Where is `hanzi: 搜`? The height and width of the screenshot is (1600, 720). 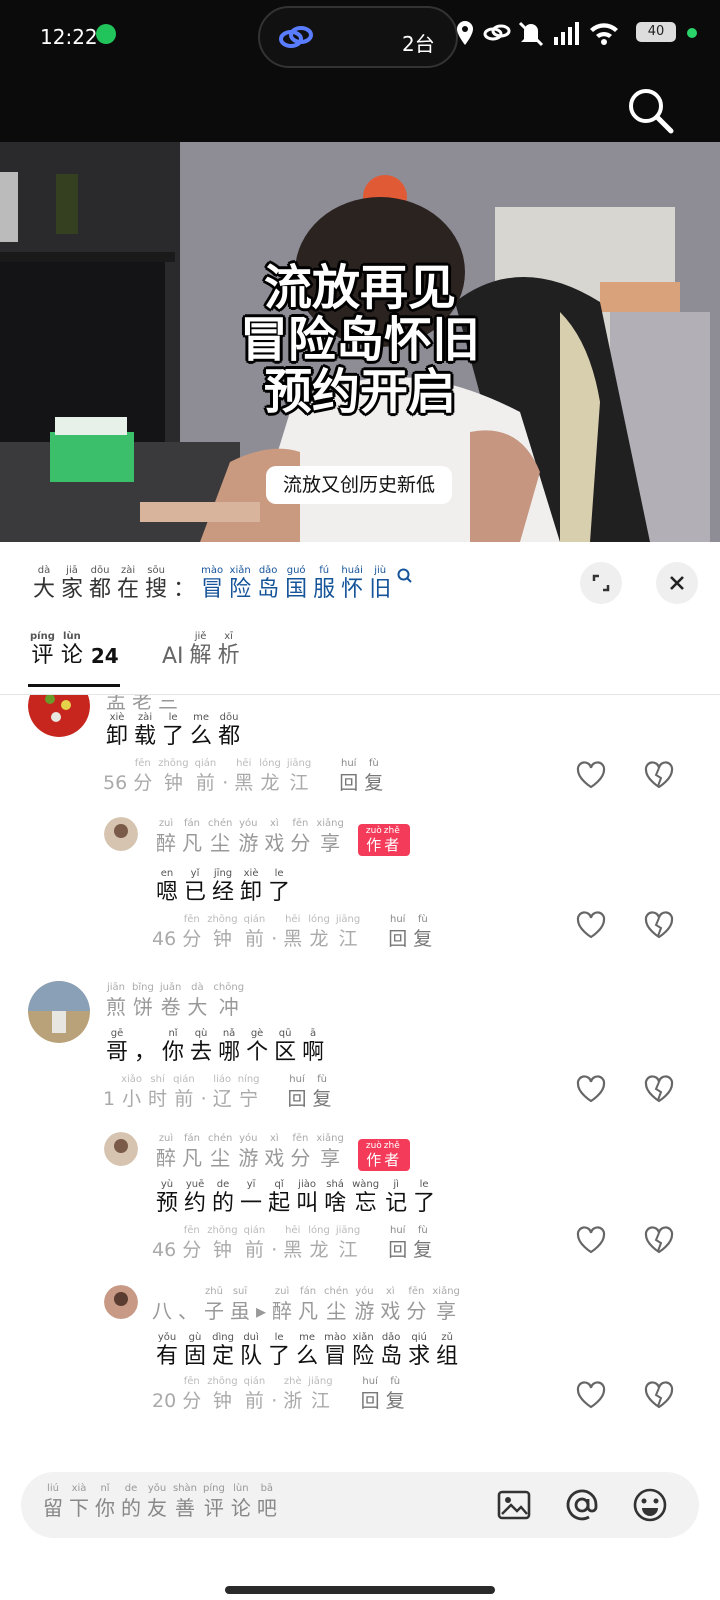
hanzi: 搜 is located at coordinates (156, 589).